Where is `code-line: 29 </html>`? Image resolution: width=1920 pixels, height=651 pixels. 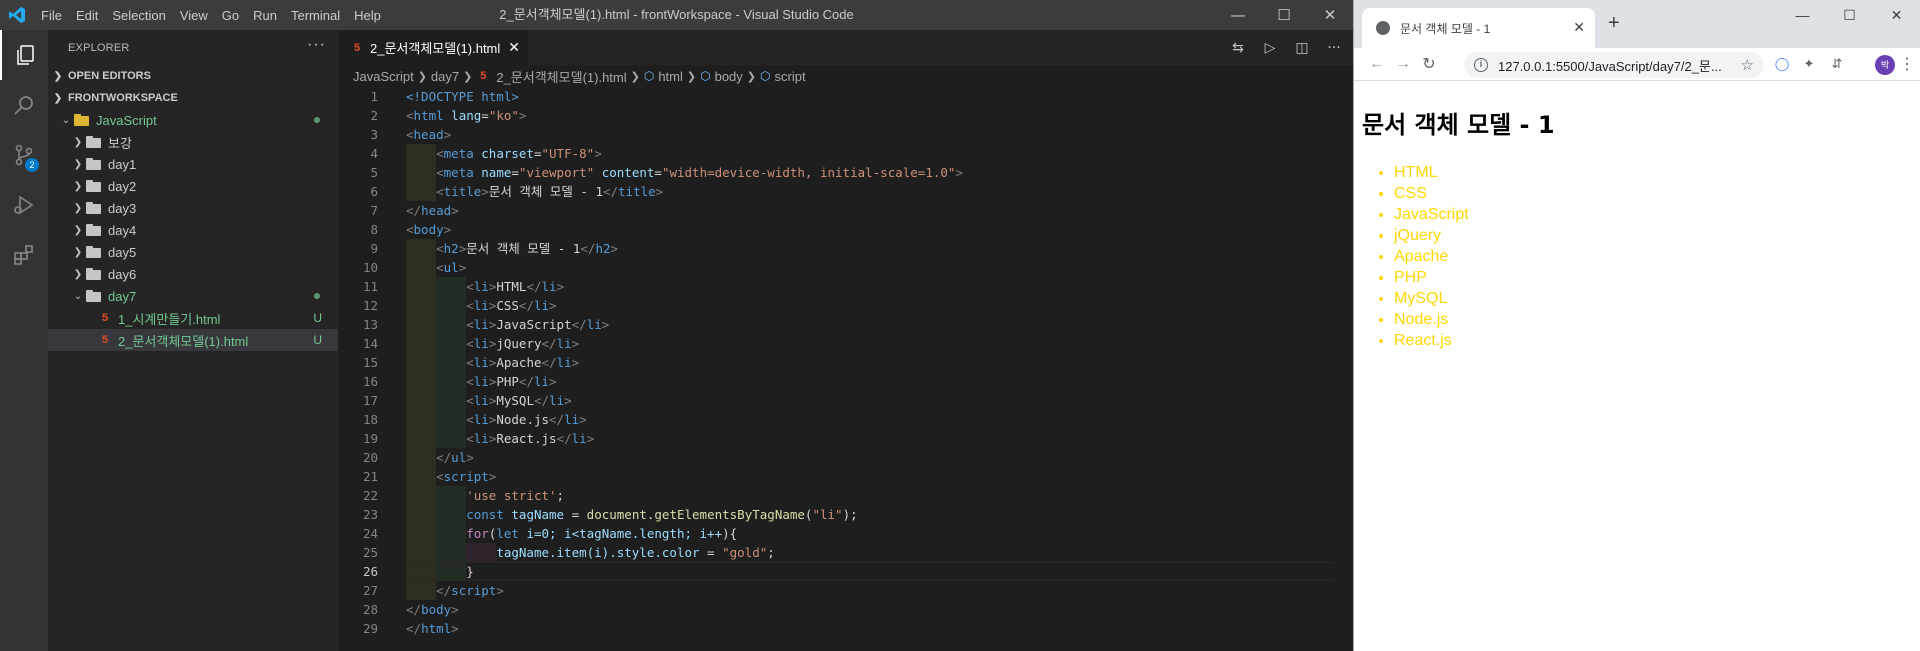 code-line: 29 </html> is located at coordinates (845, 628).